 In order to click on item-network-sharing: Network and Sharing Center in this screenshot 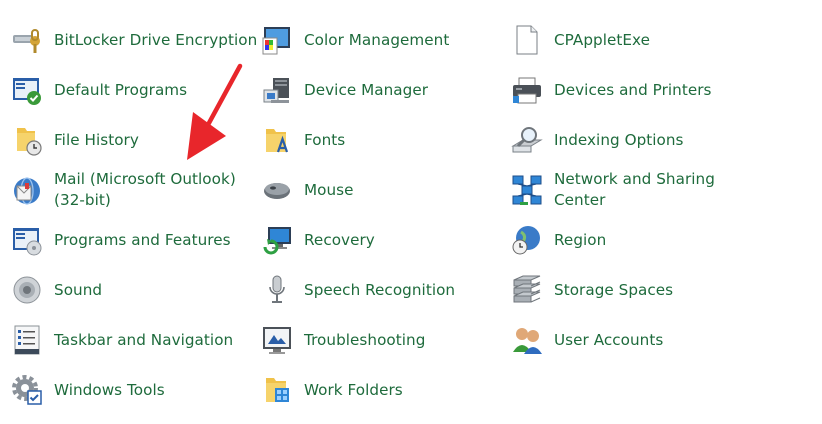, I will do `click(635, 190)`.